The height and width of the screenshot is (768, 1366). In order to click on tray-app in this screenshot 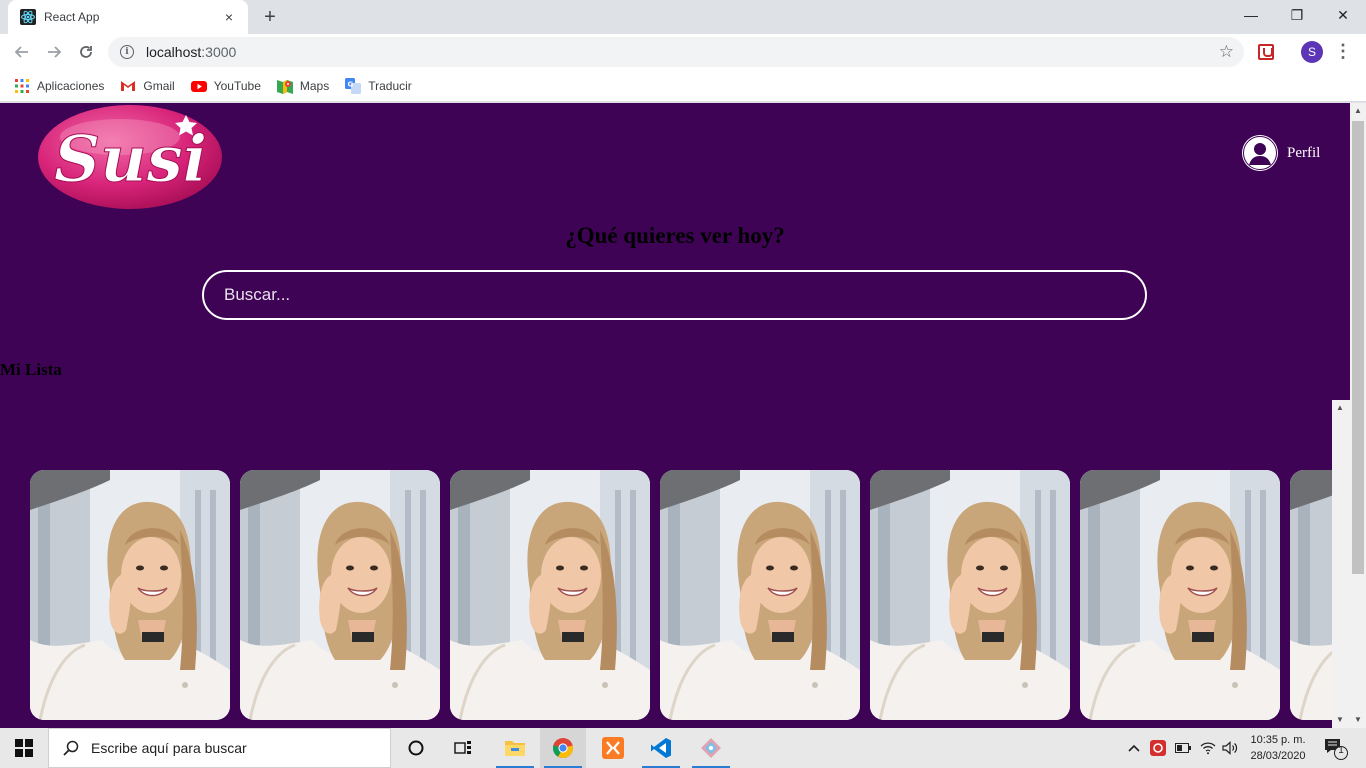, I will do `click(1158, 748)`.